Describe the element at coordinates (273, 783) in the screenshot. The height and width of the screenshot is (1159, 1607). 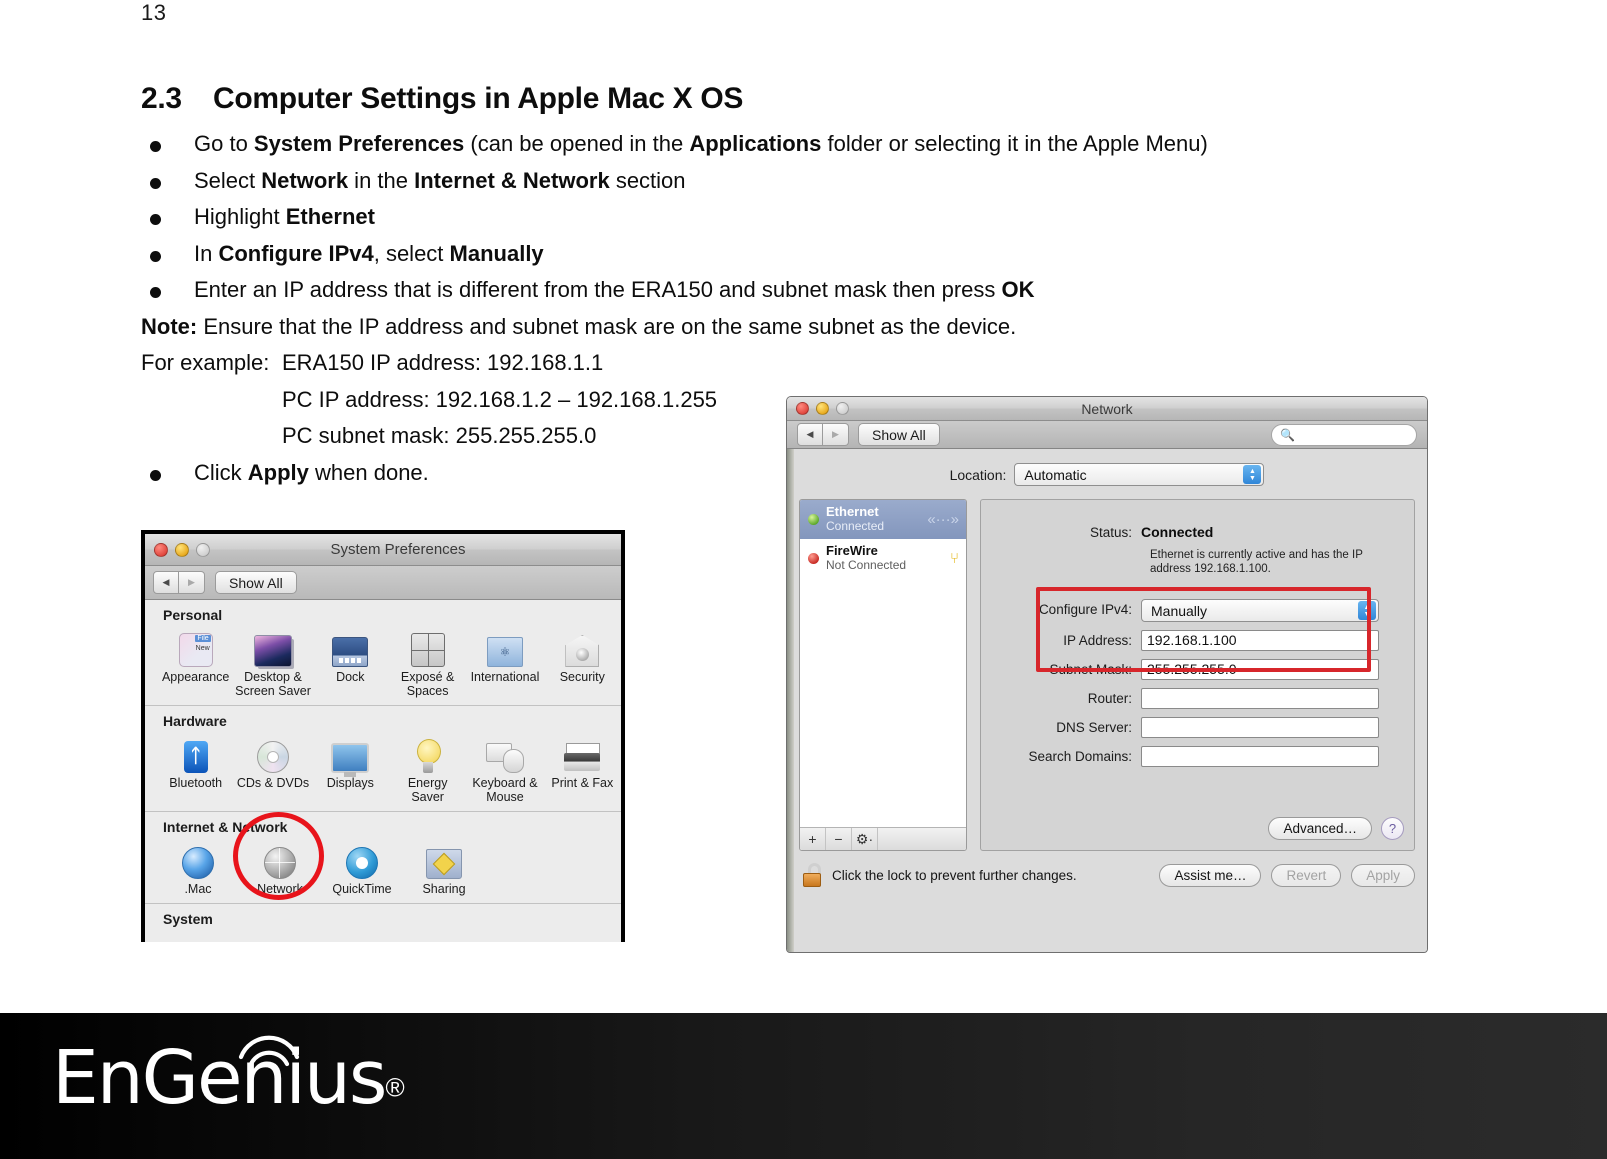
I see `pref-item-label: CDs & DVDs` at that location.